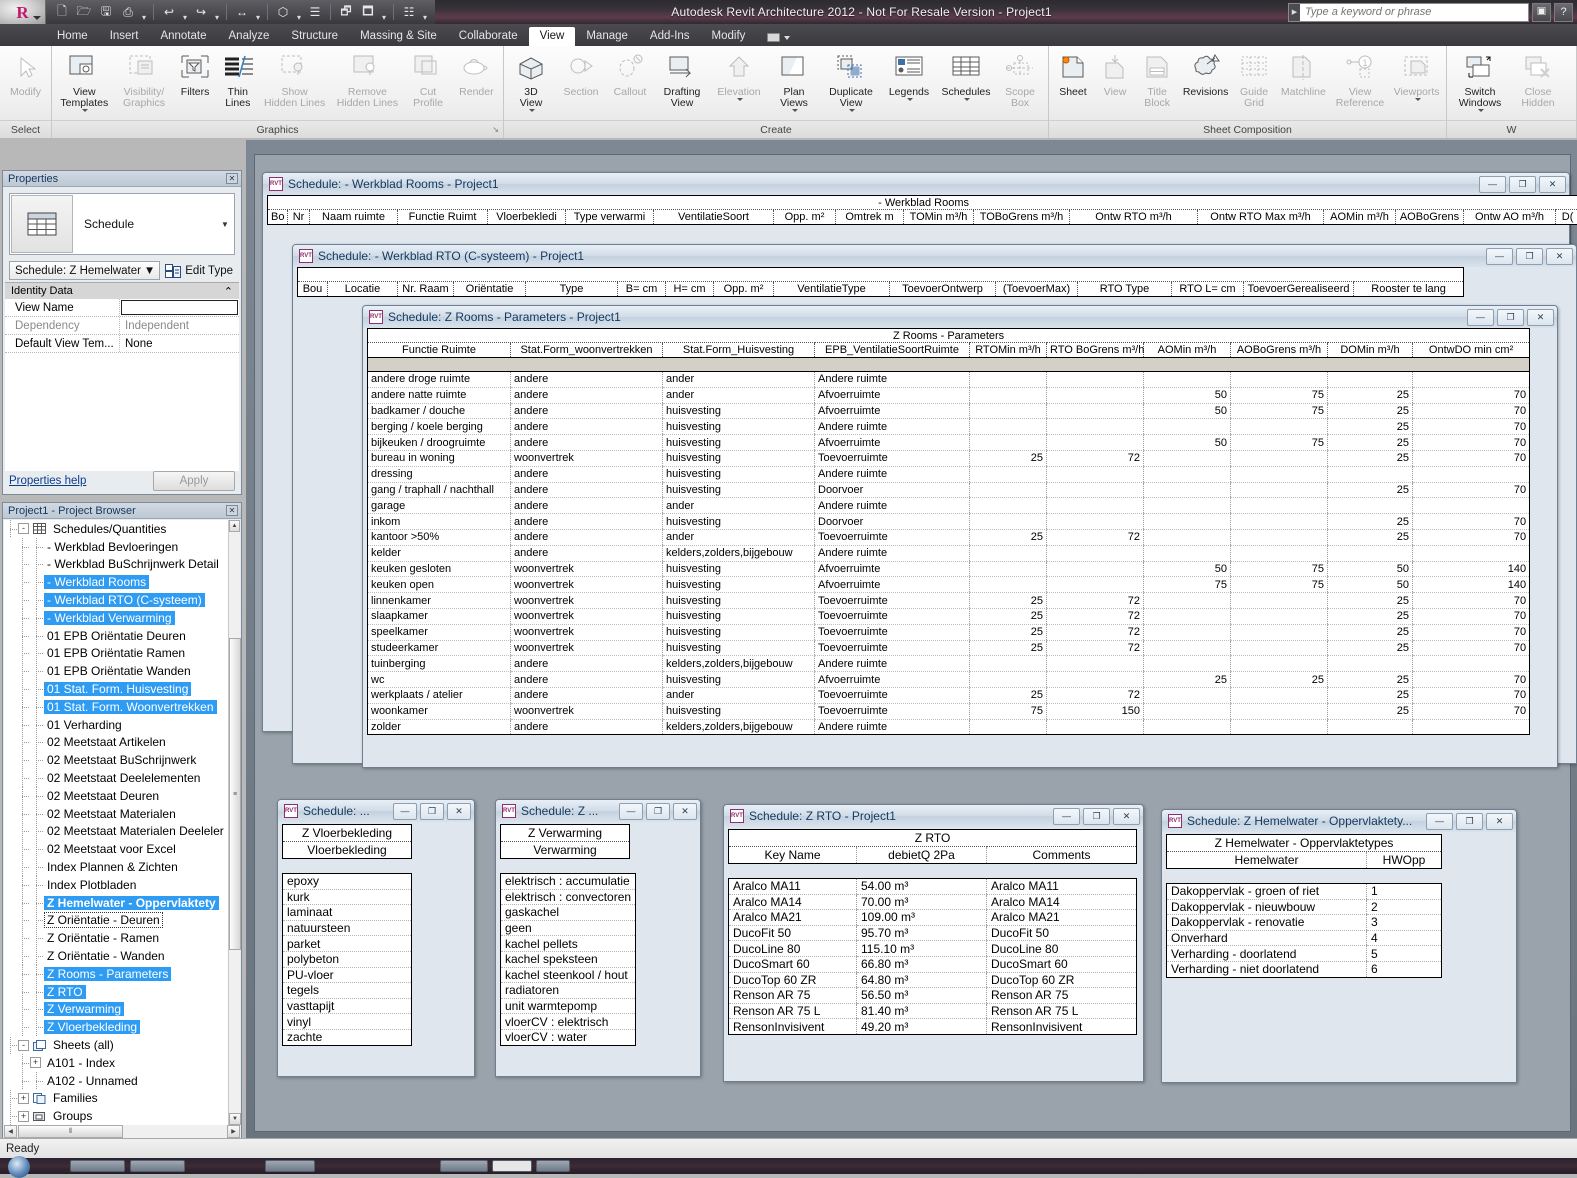 The width and height of the screenshot is (1577, 1178). What do you see at coordinates (793, 949) in the screenshot?
I see `table-cell: DucoLine 80` at bounding box center [793, 949].